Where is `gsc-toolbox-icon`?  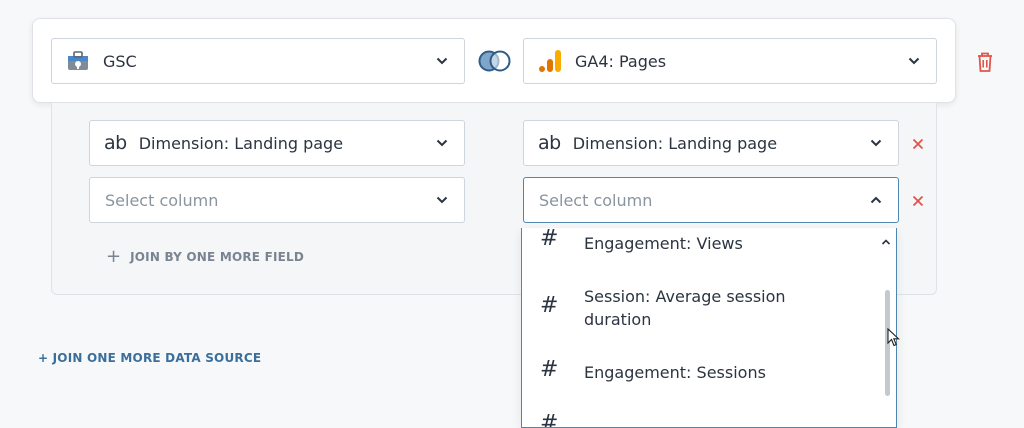 gsc-toolbox-icon is located at coordinates (78, 61).